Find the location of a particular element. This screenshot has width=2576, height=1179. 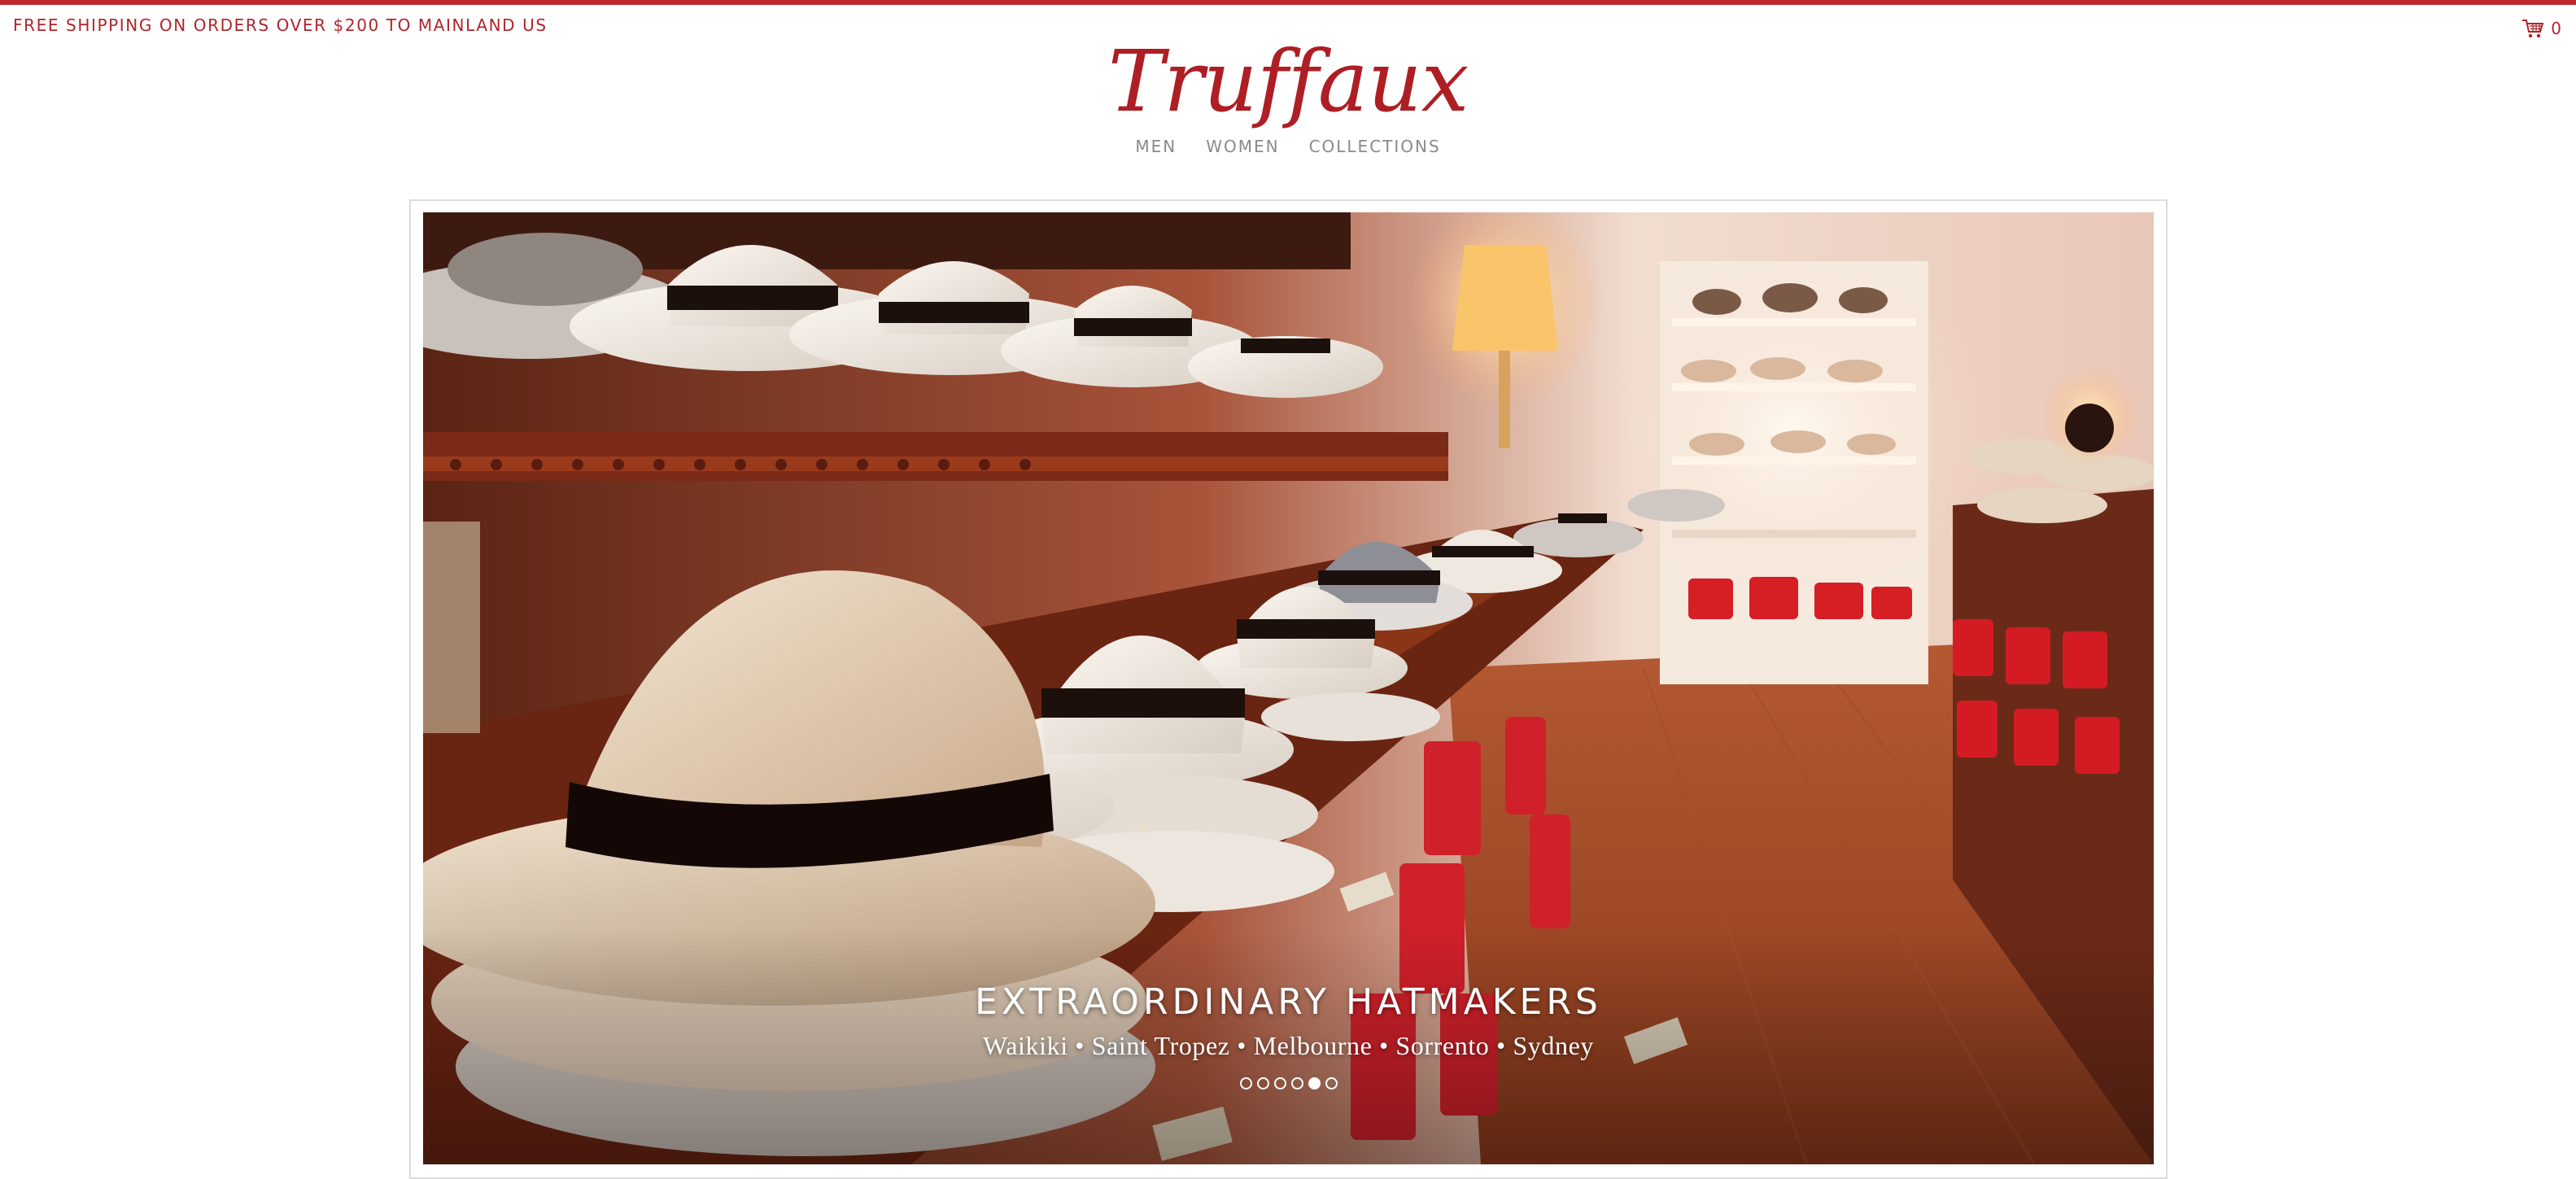

slider-pagination is located at coordinates (1288, 1083).